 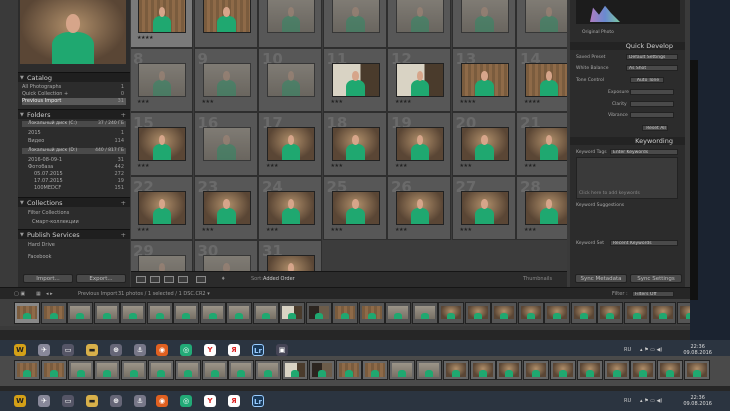 What do you see at coordinates (74, 141) in the screenshot?
I see `folder-item: Видео 114` at bounding box center [74, 141].